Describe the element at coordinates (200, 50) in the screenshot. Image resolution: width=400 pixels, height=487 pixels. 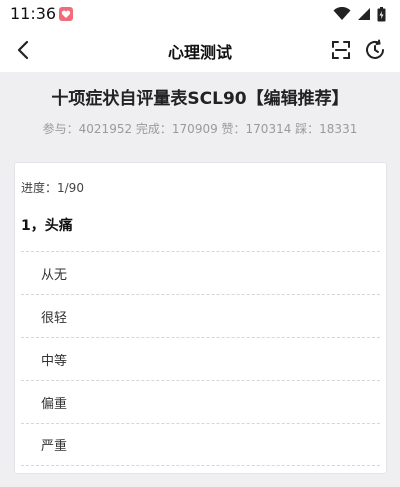
I see `title-bar: 心理测试` at that location.